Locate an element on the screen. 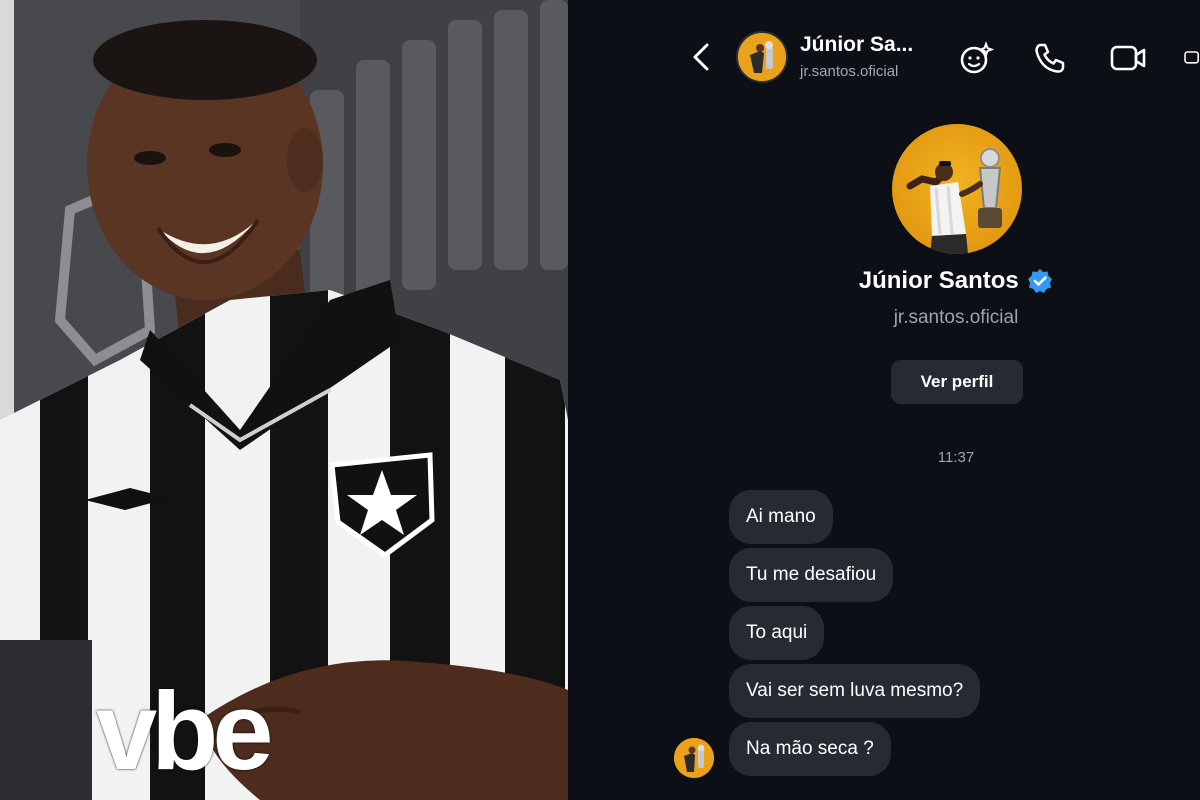 The image size is (1200, 800). header-username: jr.santos.oficial is located at coordinates (849, 71).